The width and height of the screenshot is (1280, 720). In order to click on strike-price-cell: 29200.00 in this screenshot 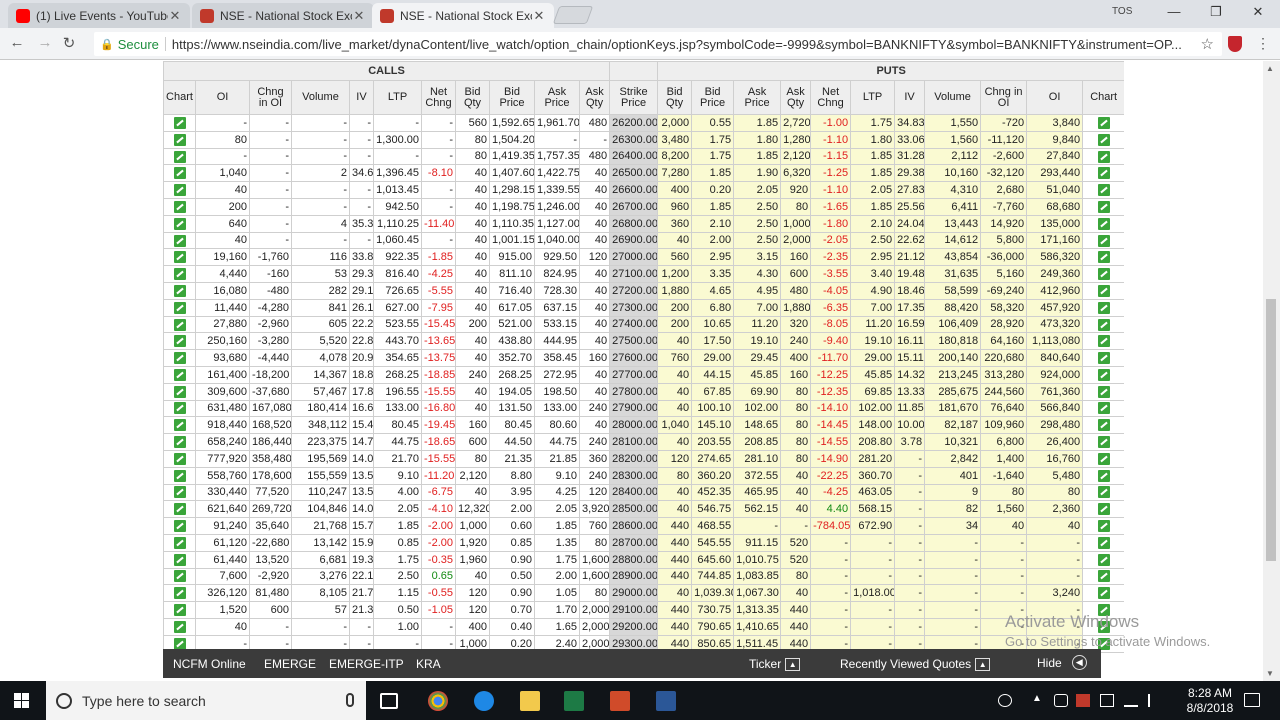, I will do `click(634, 626)`.